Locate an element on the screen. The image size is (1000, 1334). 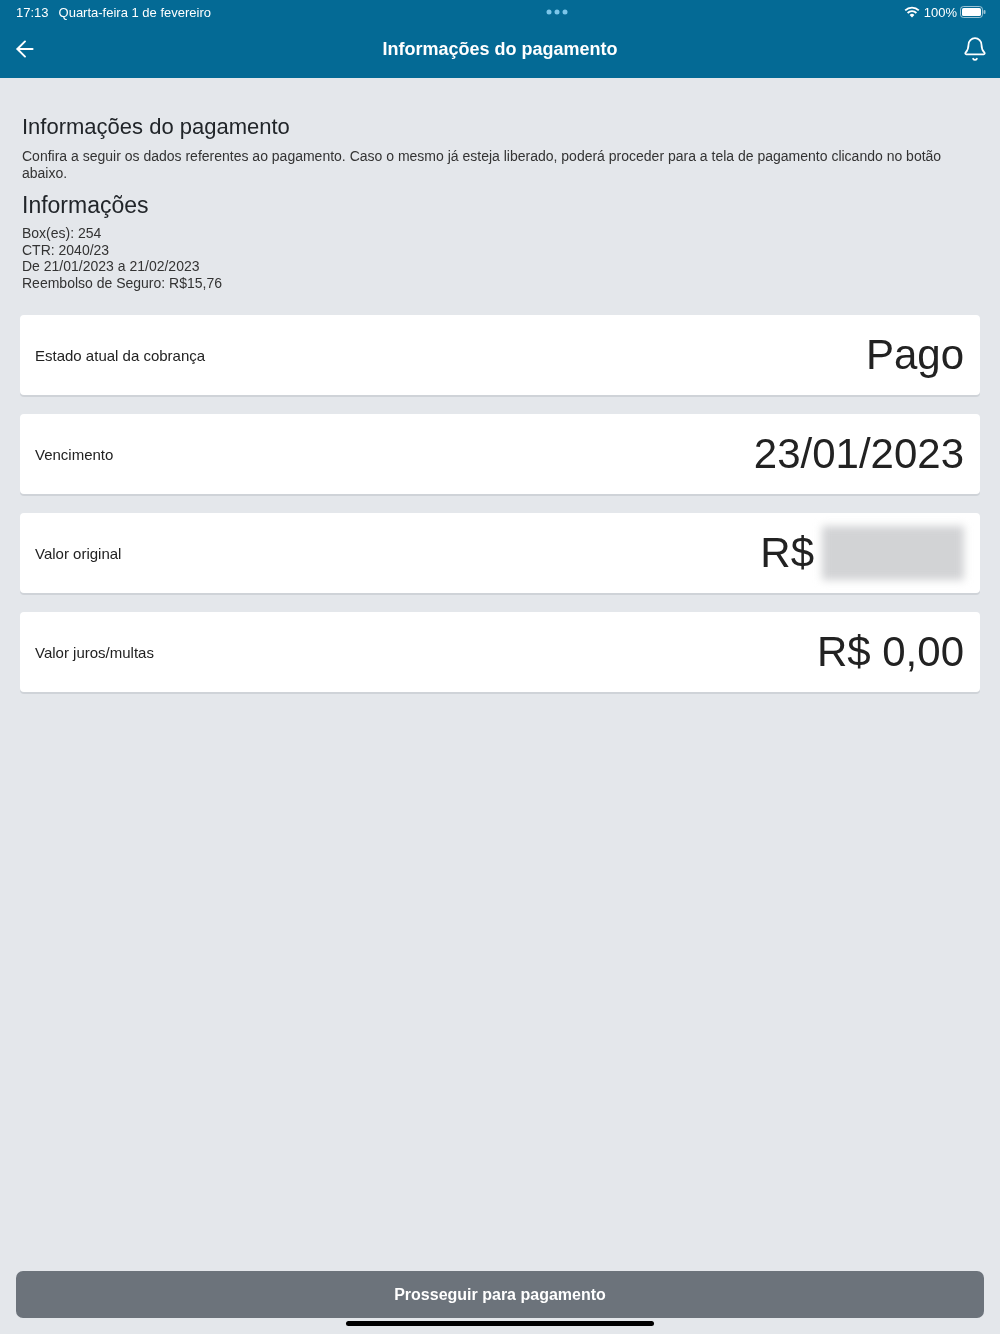
section-title: Informações do pagamento is located at coordinates (156, 127).